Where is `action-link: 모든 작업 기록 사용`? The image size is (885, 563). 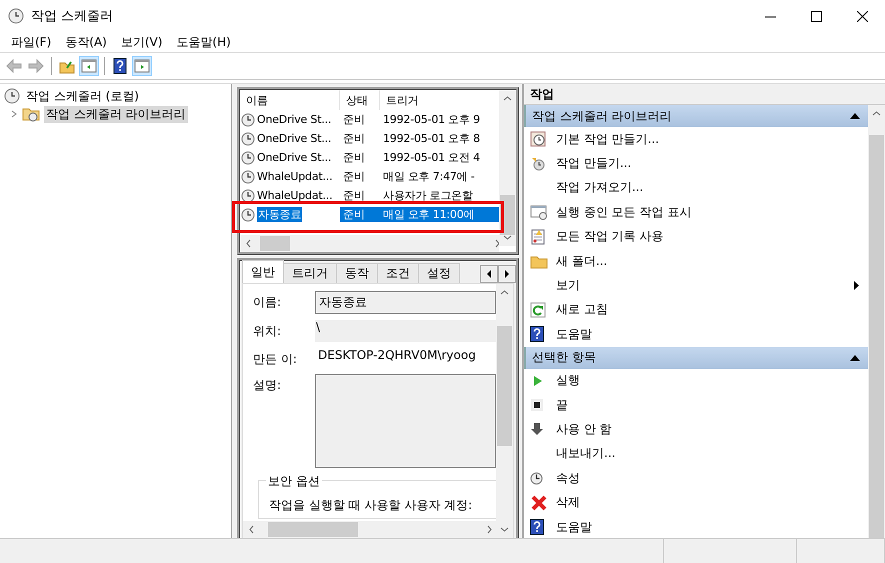 action-link: 모든 작업 기록 사용 is located at coordinates (610, 237).